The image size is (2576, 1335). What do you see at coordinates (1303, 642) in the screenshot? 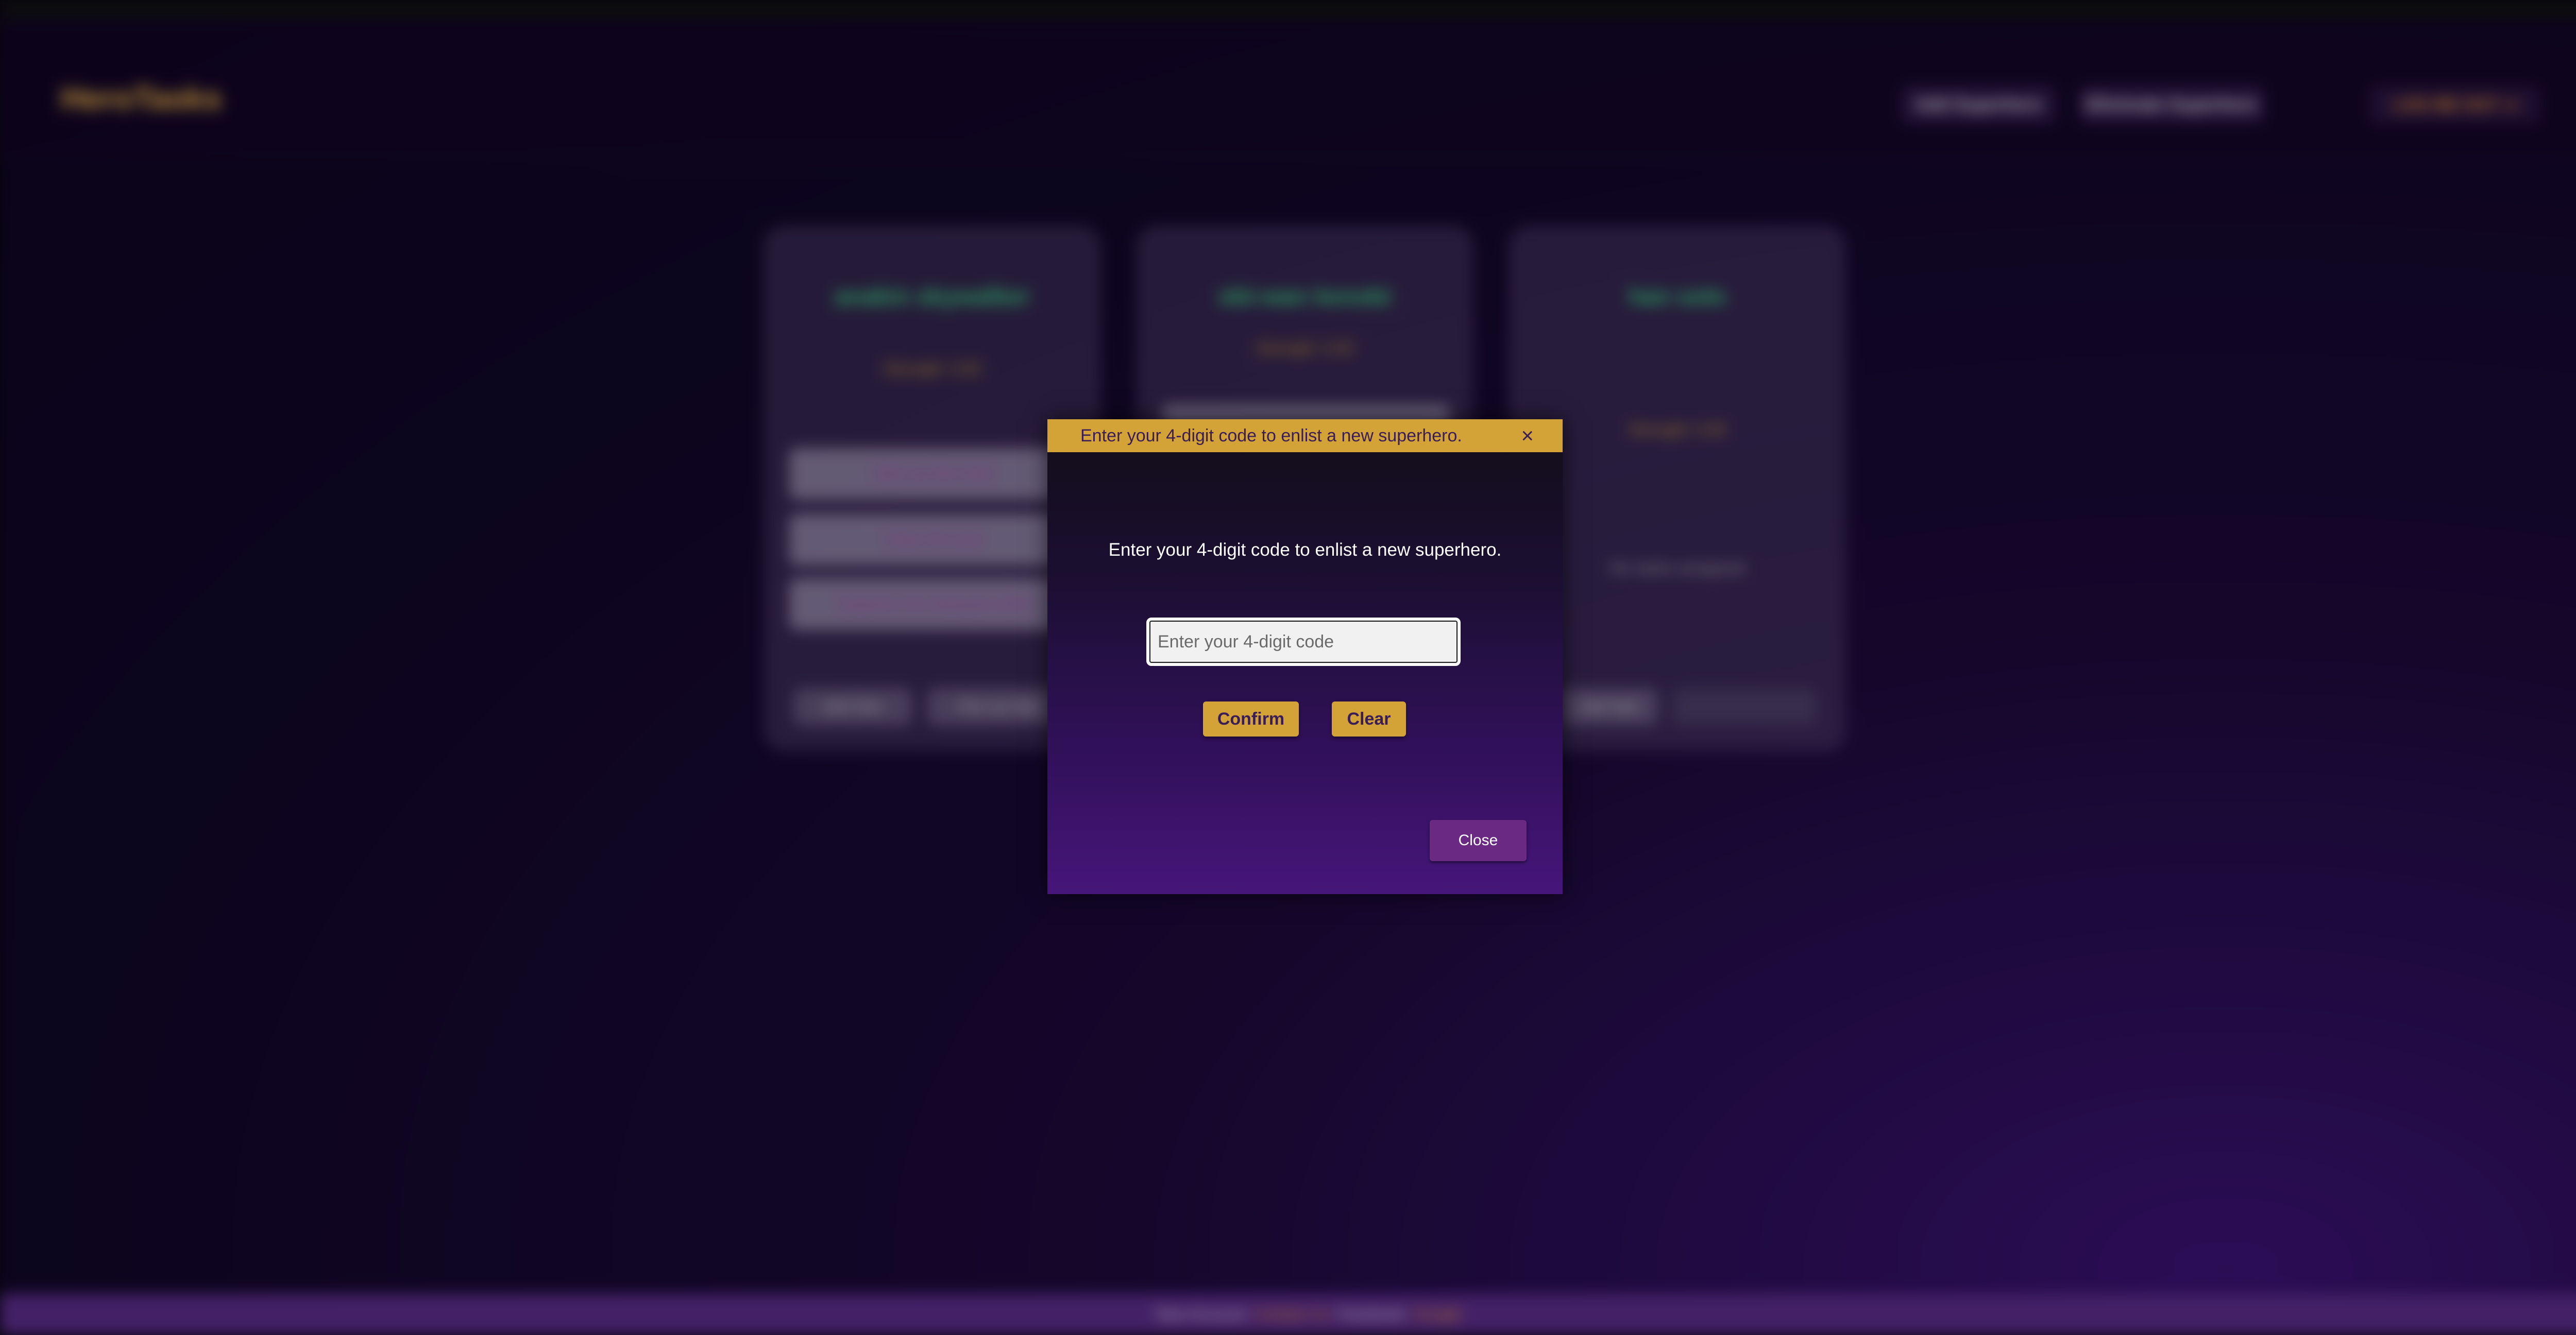
I see `code-input` at bounding box center [1303, 642].